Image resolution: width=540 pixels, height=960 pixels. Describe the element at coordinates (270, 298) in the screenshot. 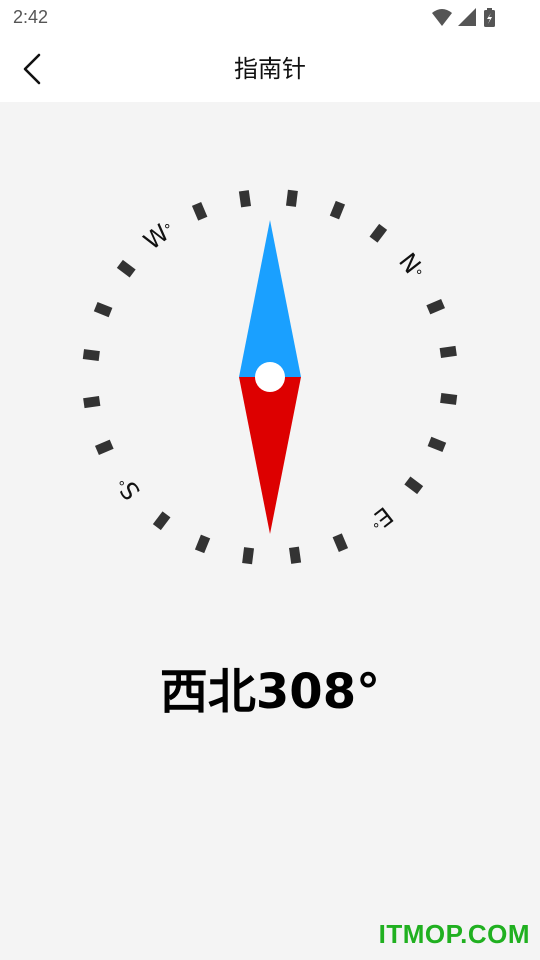

I see `needle-north` at that location.